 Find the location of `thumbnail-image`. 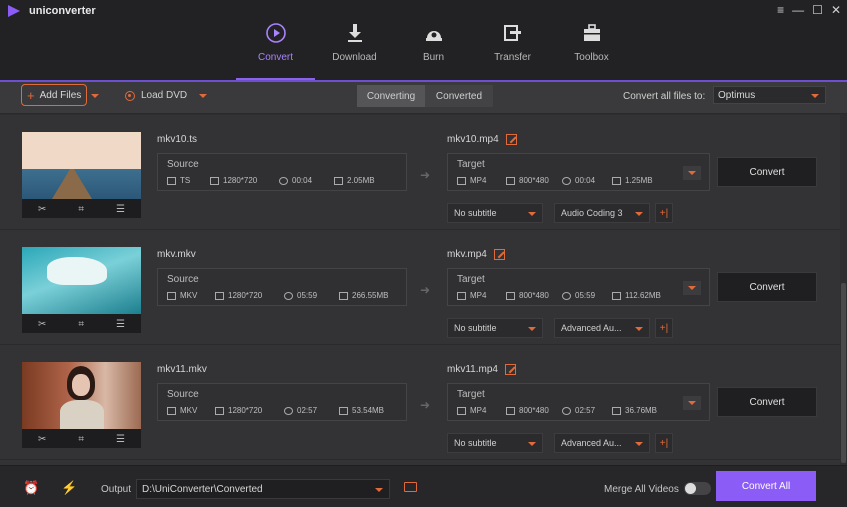

thumbnail-image is located at coordinates (81, 280).